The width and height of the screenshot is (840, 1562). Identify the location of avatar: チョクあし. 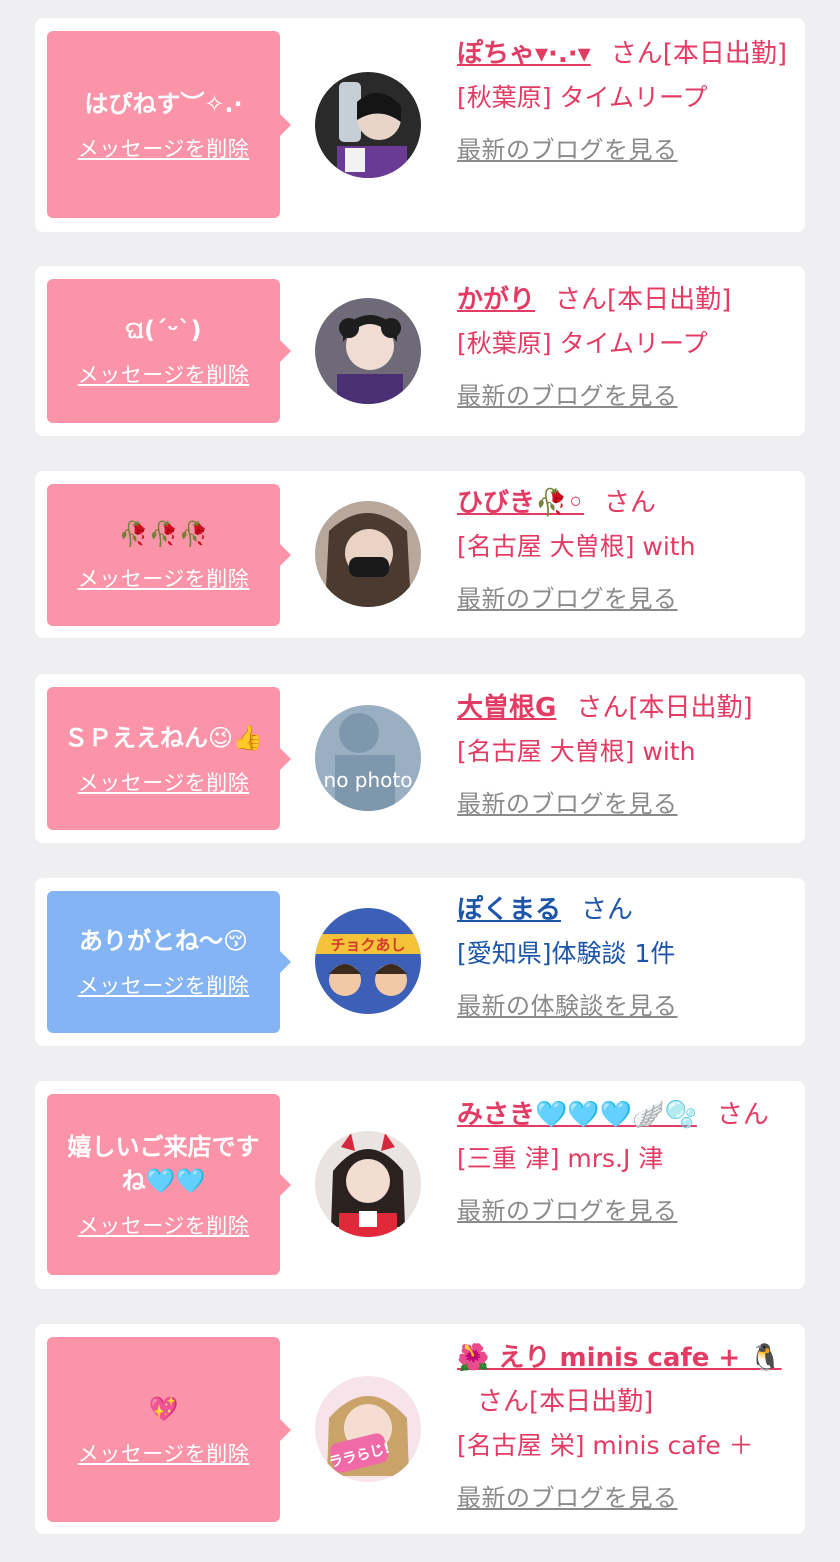
(368, 961).